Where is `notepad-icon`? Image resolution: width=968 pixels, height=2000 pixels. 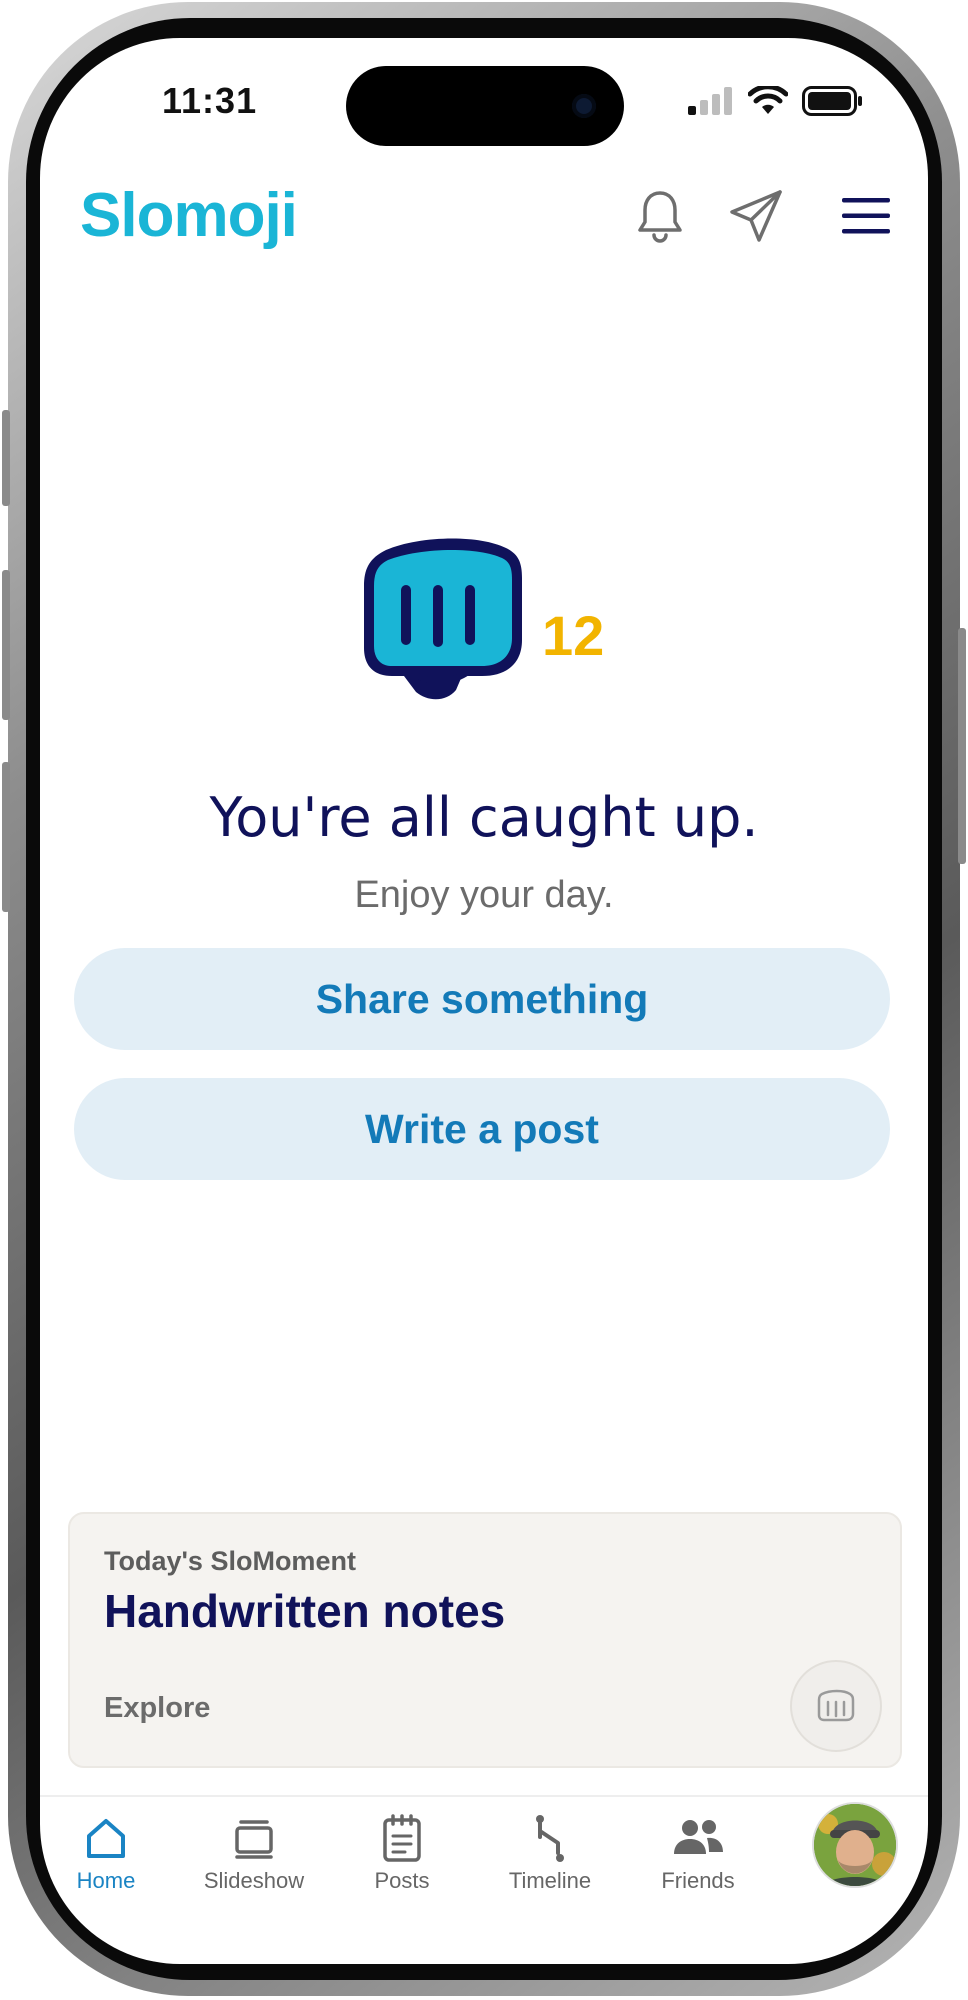
notepad-icon is located at coordinates (402, 1838).